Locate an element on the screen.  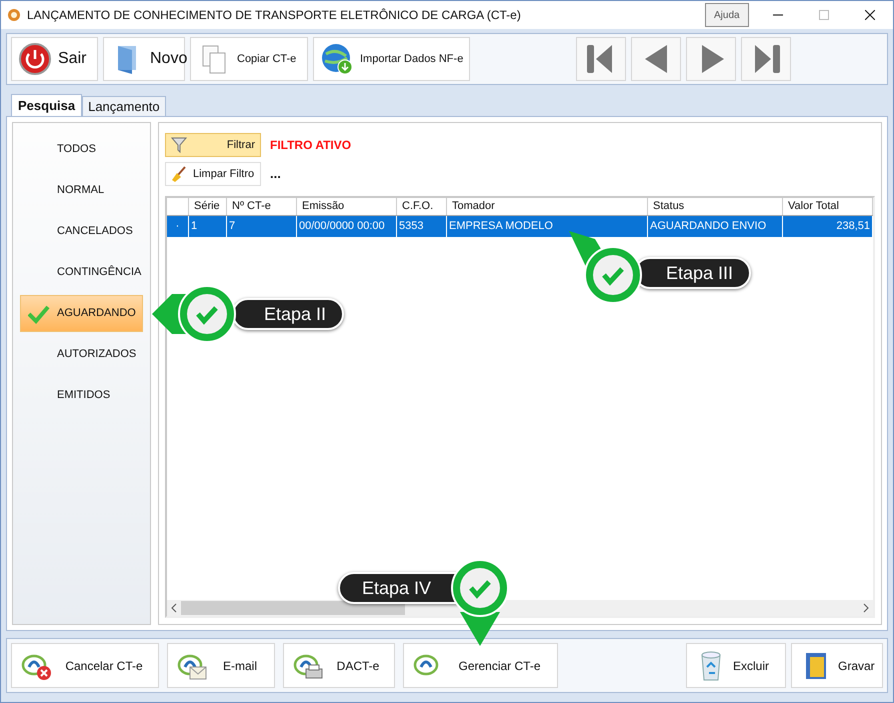
toolbar-button: Importar Dados NF-e is located at coordinates (391, 59).